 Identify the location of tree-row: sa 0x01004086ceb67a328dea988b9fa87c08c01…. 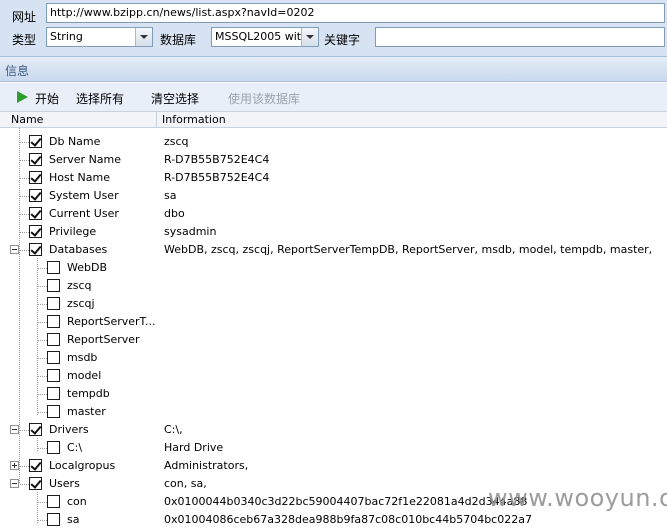
(333, 520).